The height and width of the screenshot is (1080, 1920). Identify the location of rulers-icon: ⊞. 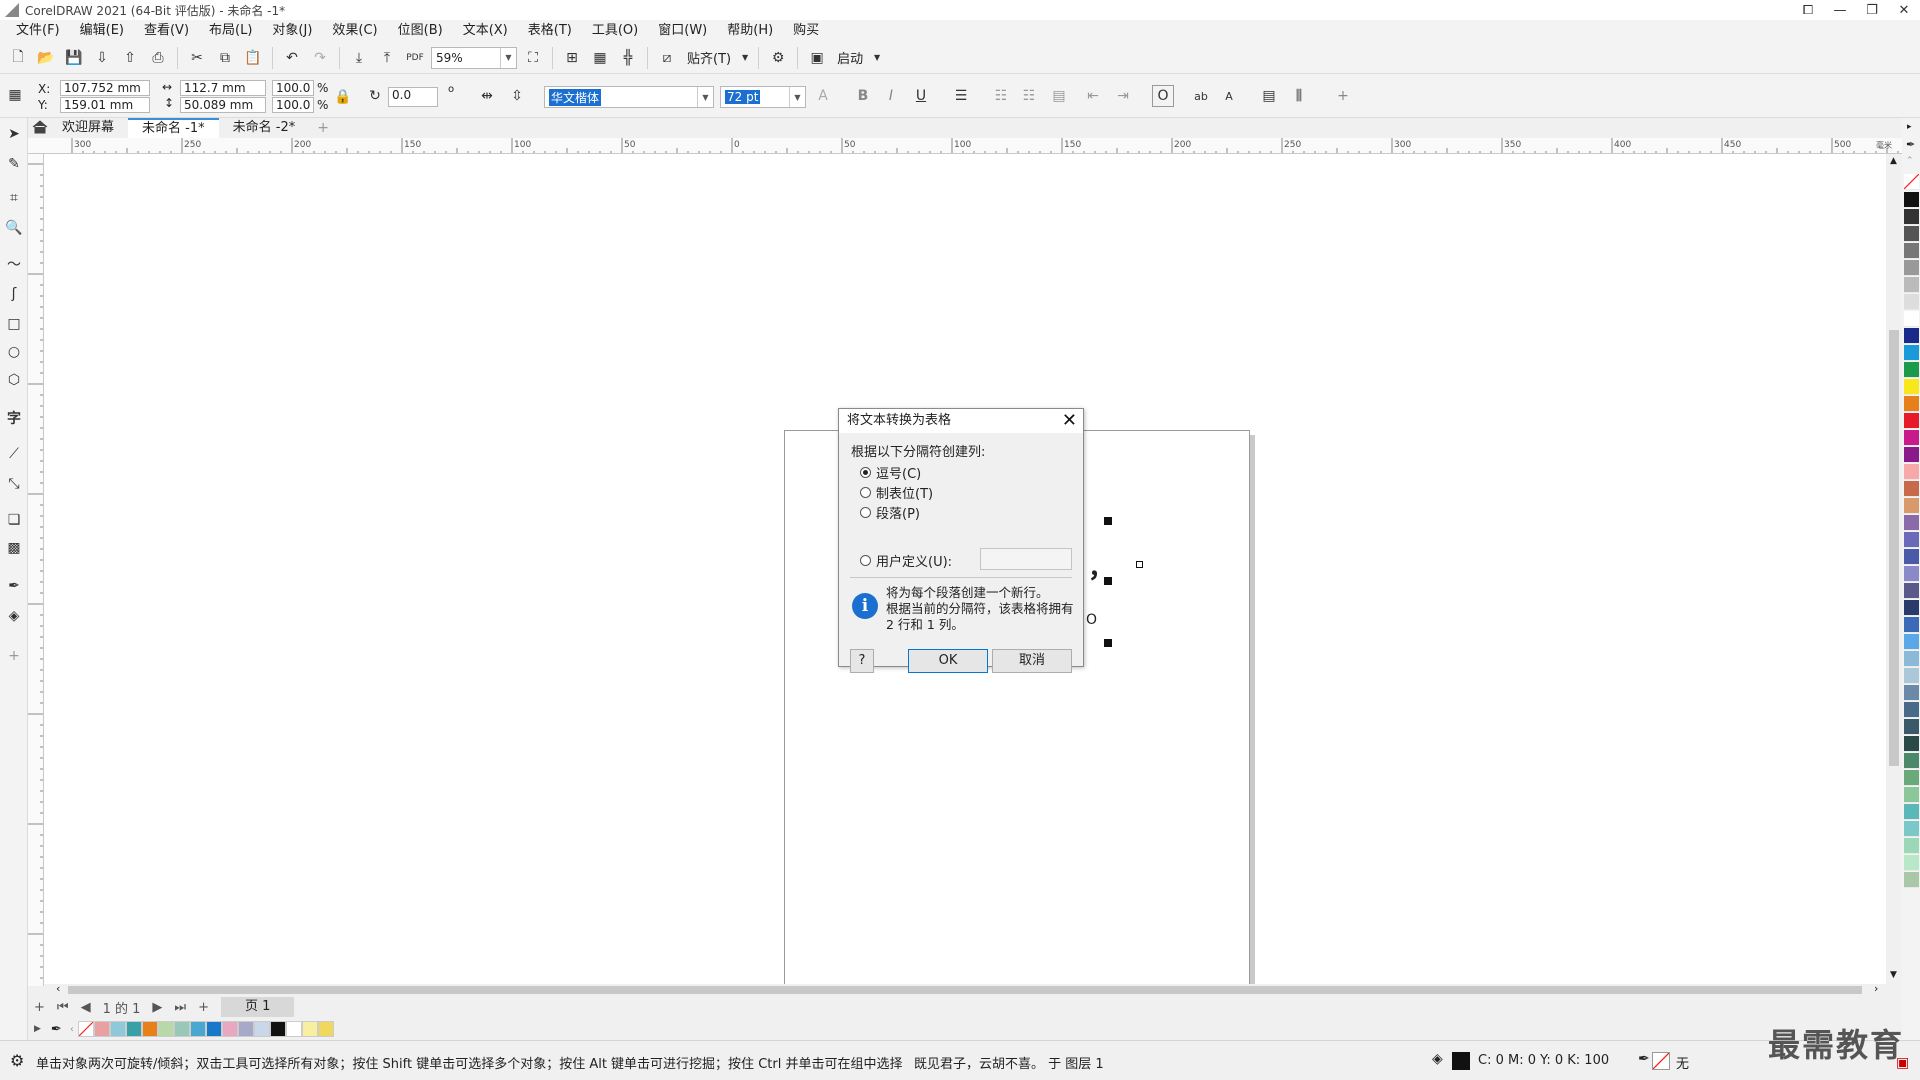
(572, 58).